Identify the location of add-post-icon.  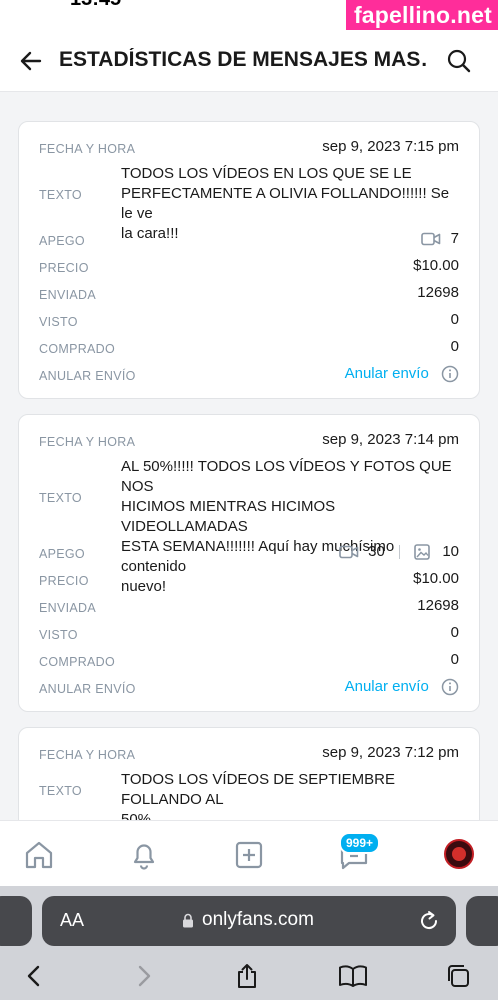
(249, 855).